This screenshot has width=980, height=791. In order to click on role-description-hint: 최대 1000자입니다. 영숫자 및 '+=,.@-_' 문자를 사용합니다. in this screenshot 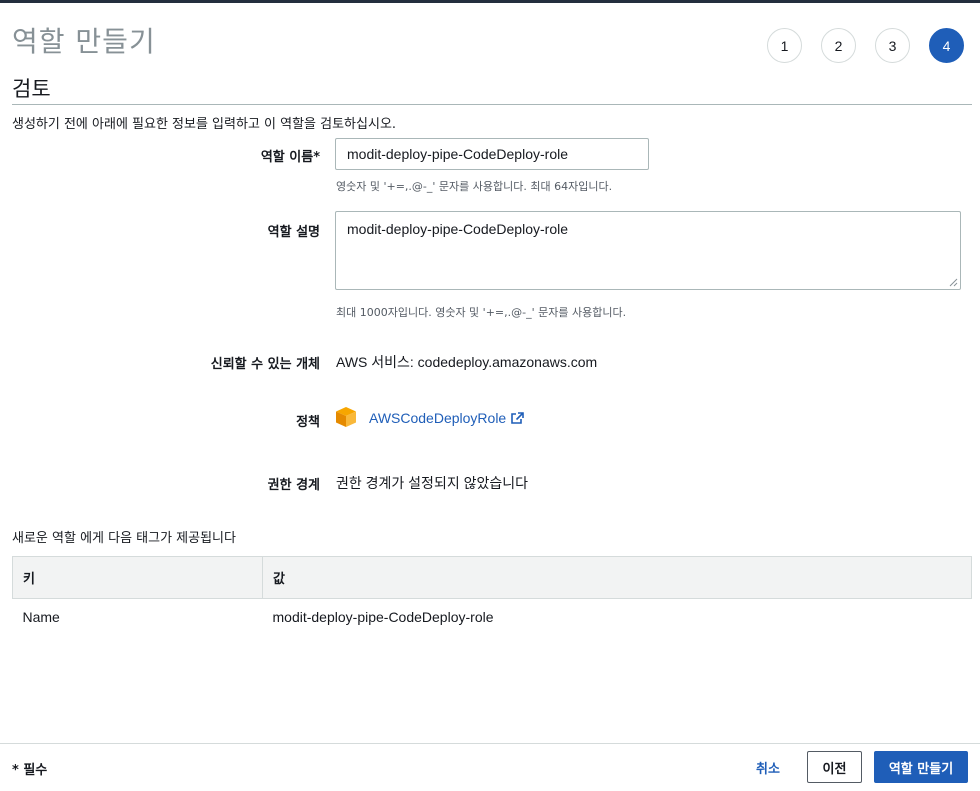, I will do `click(481, 312)`.